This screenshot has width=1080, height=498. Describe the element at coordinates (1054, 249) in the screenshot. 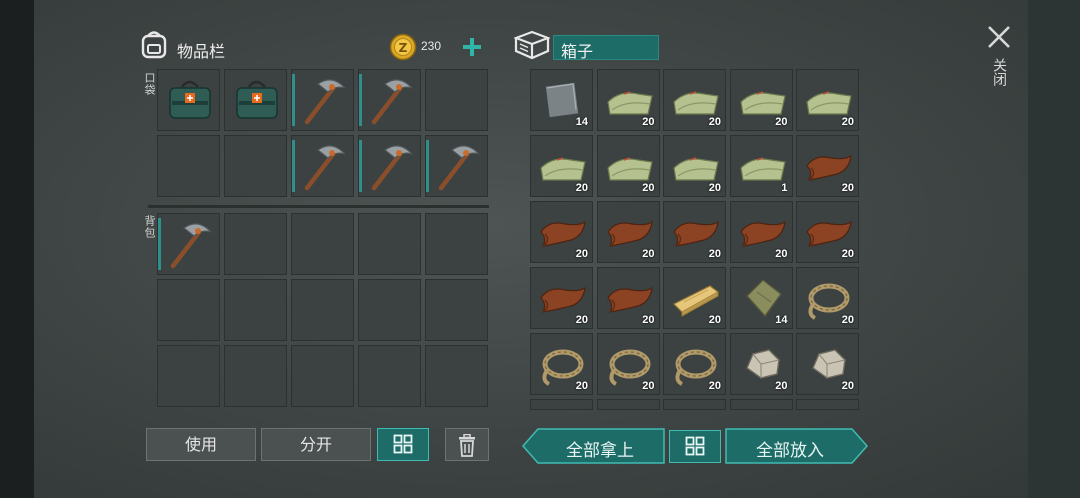

I see `right-screen-edge` at that location.